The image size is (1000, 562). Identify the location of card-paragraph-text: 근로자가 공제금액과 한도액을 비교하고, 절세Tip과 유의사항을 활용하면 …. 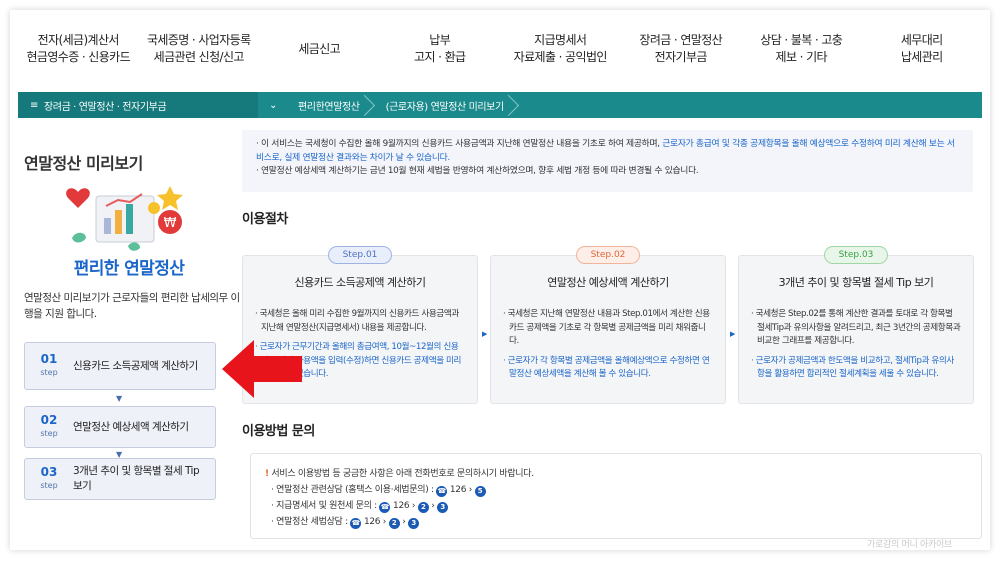
(855, 367).